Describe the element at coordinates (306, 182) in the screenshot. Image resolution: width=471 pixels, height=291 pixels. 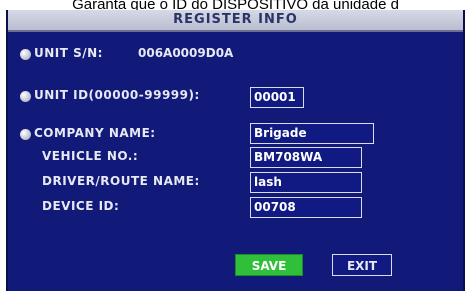
I see `driver-route-field: lash` at that location.